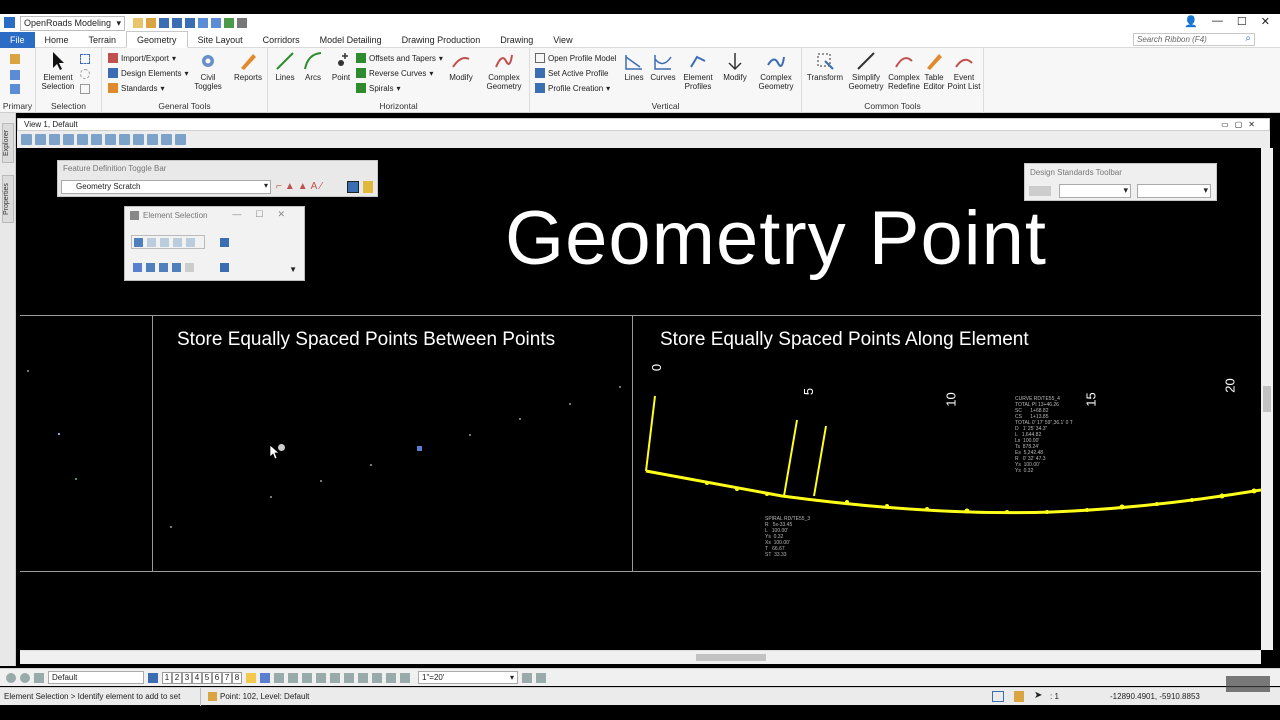 This screenshot has height=720, width=1280. I want to click on select-all-mode-icon, so click(224, 267).